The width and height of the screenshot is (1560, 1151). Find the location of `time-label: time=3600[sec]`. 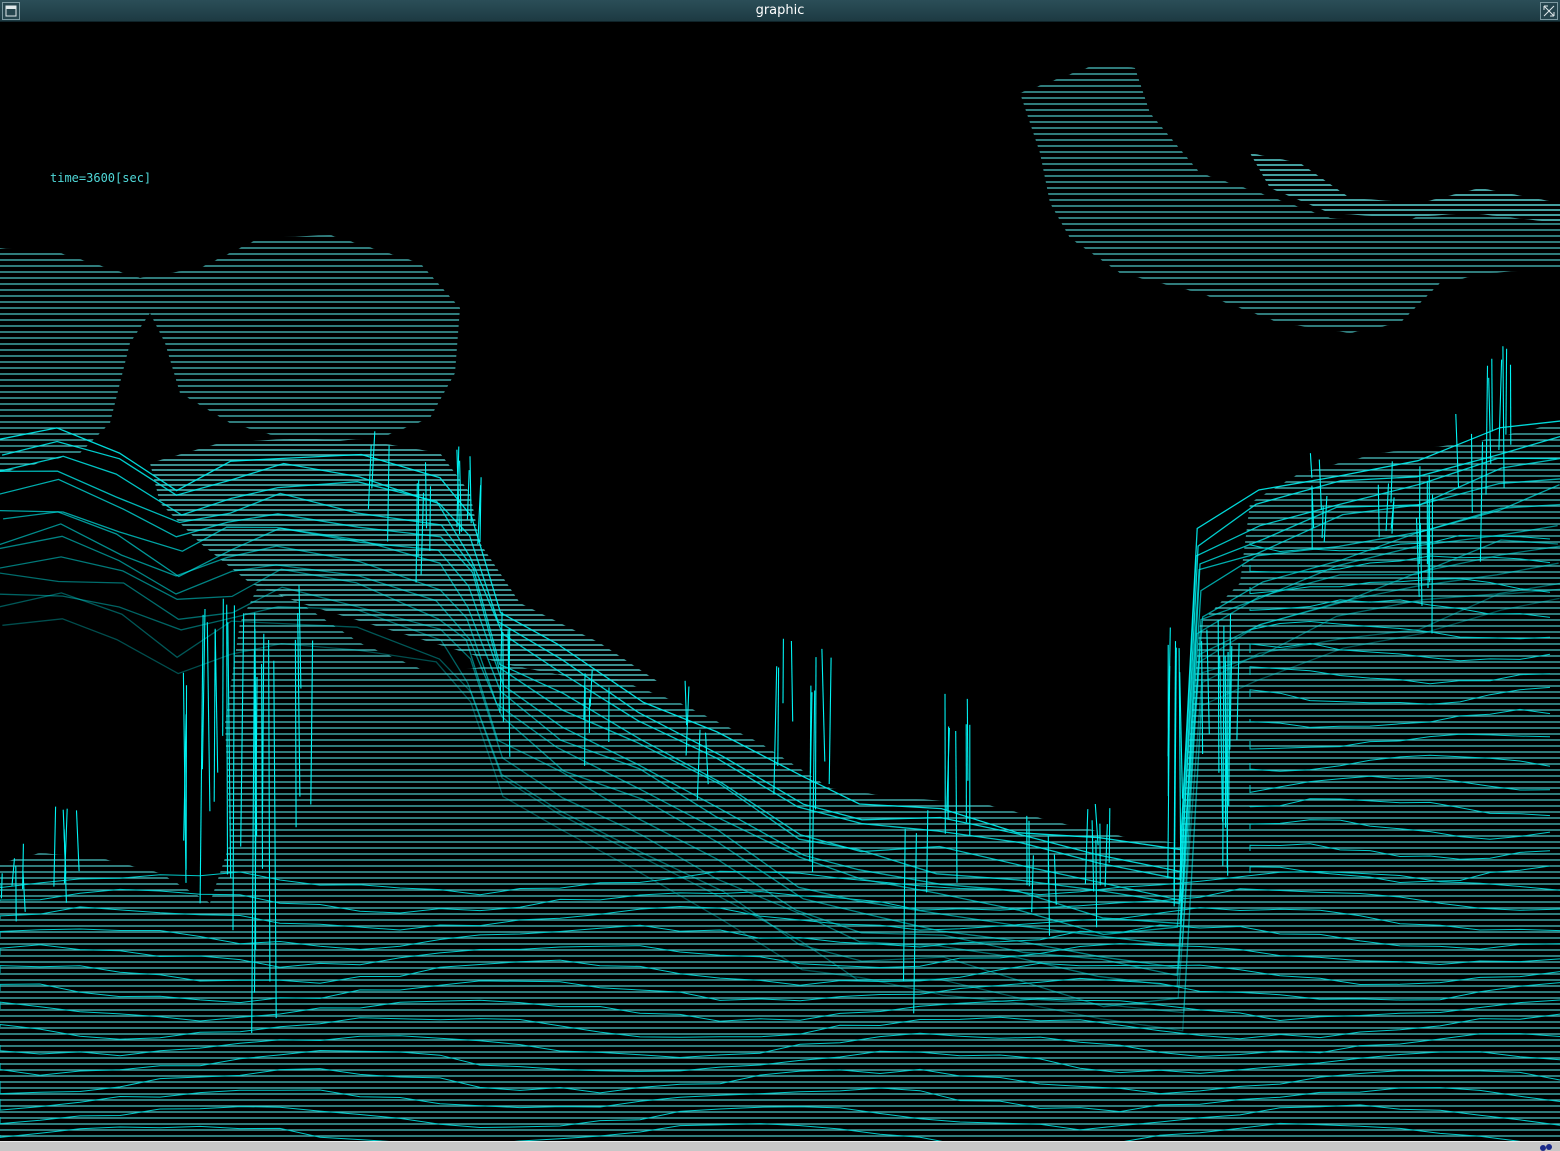

time-label: time=3600[sec] is located at coordinates (101, 178).